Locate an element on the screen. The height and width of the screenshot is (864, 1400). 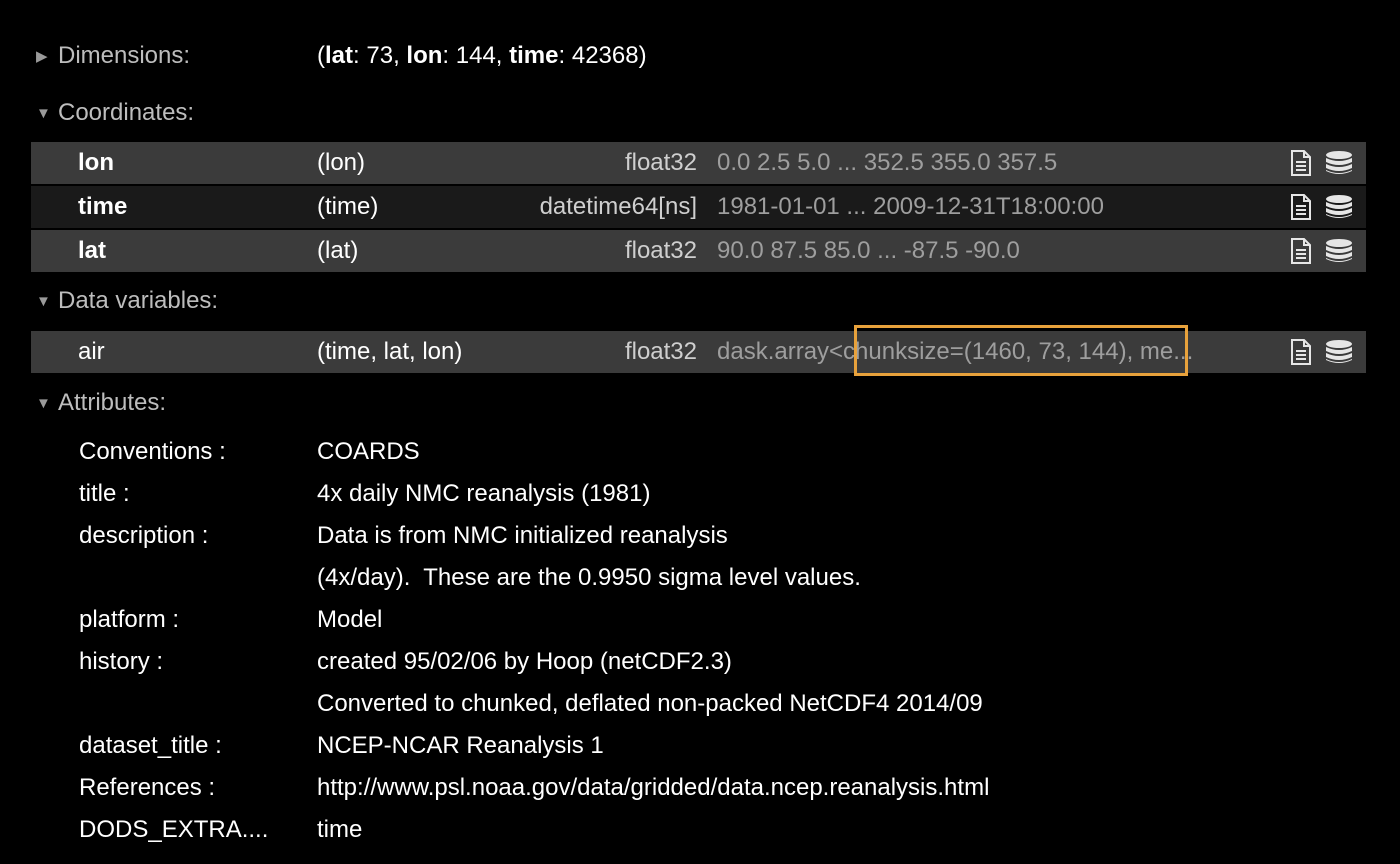
section-coordinates-label: Coordinates: is located at coordinates (126, 112).